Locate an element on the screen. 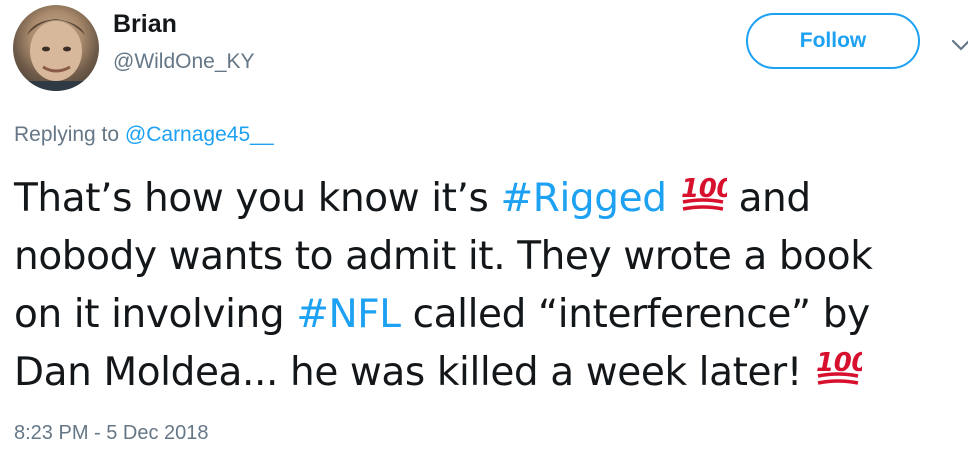 The width and height of the screenshot is (968, 456). user-photo-avatar is located at coordinates (56, 55).